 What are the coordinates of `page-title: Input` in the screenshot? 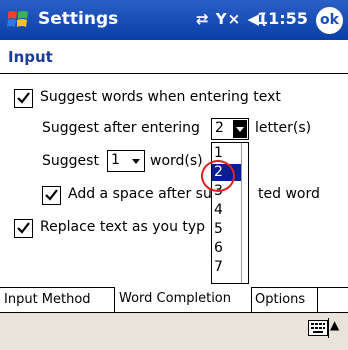 It's located at (30, 57).